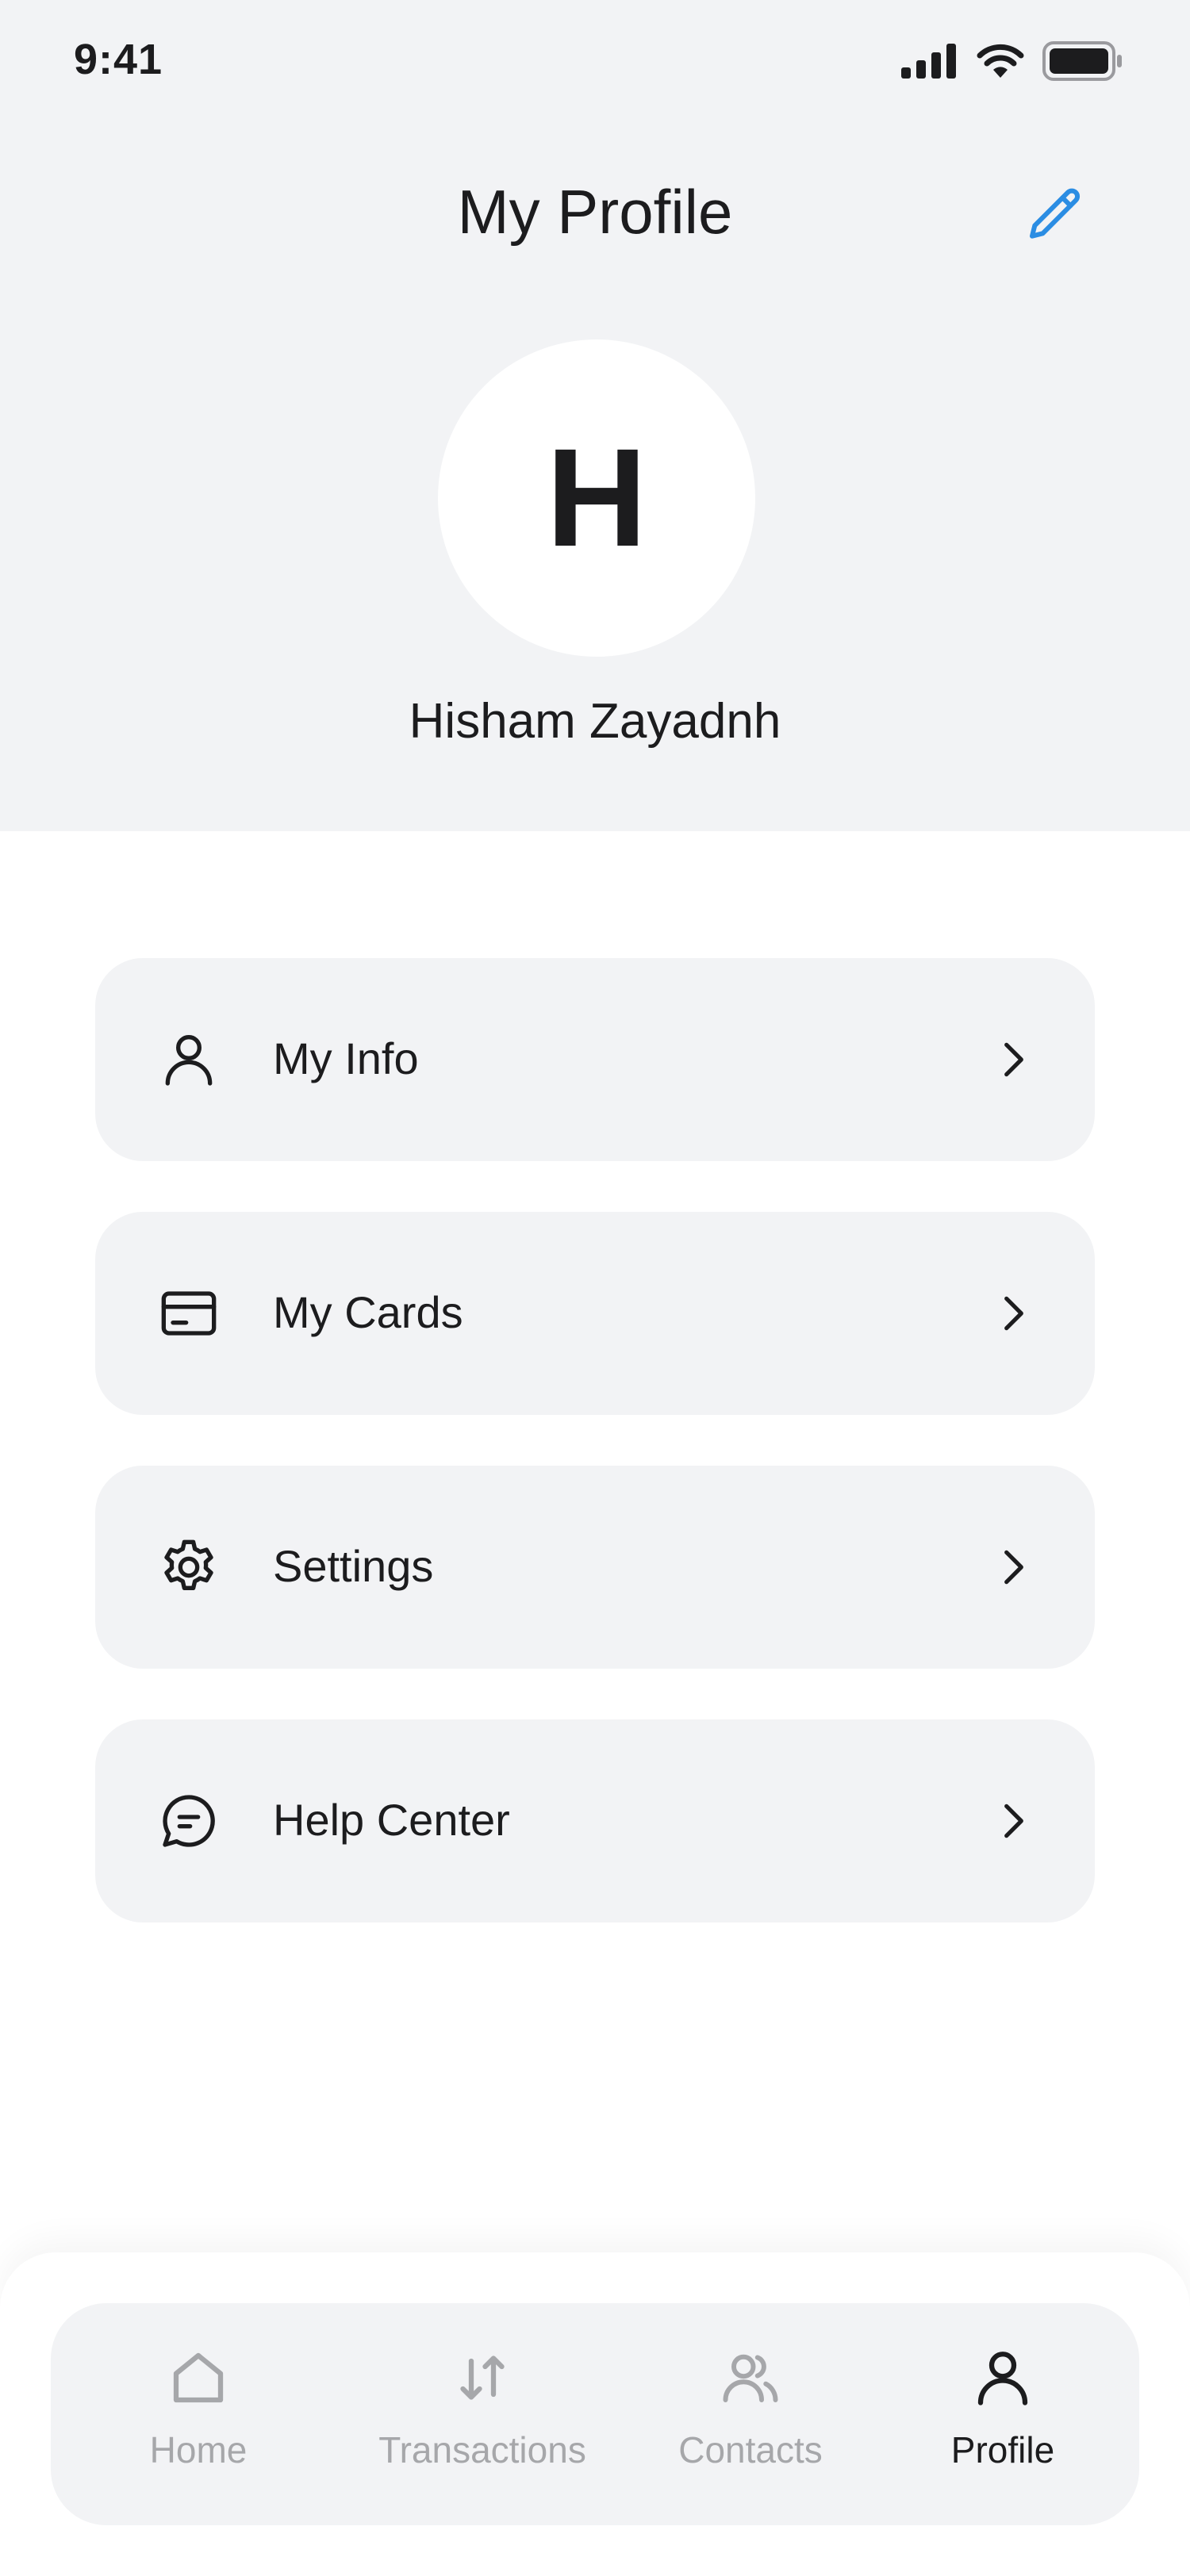  What do you see at coordinates (595, 1313) in the screenshot?
I see `menu-item-my-cards: My Cards` at bounding box center [595, 1313].